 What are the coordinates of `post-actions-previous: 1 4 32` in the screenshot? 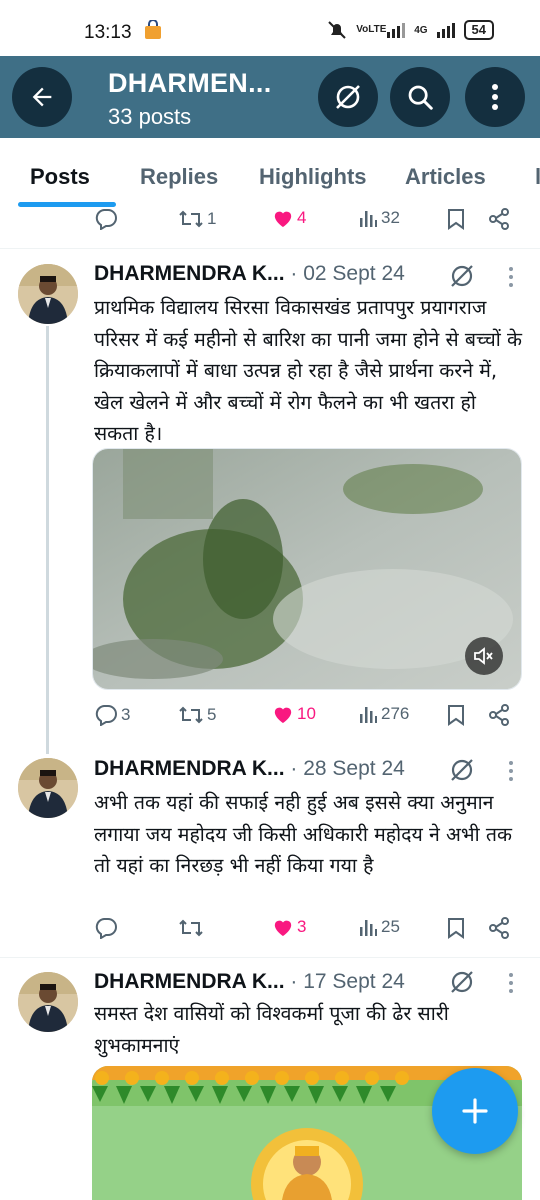 It's located at (307, 223).